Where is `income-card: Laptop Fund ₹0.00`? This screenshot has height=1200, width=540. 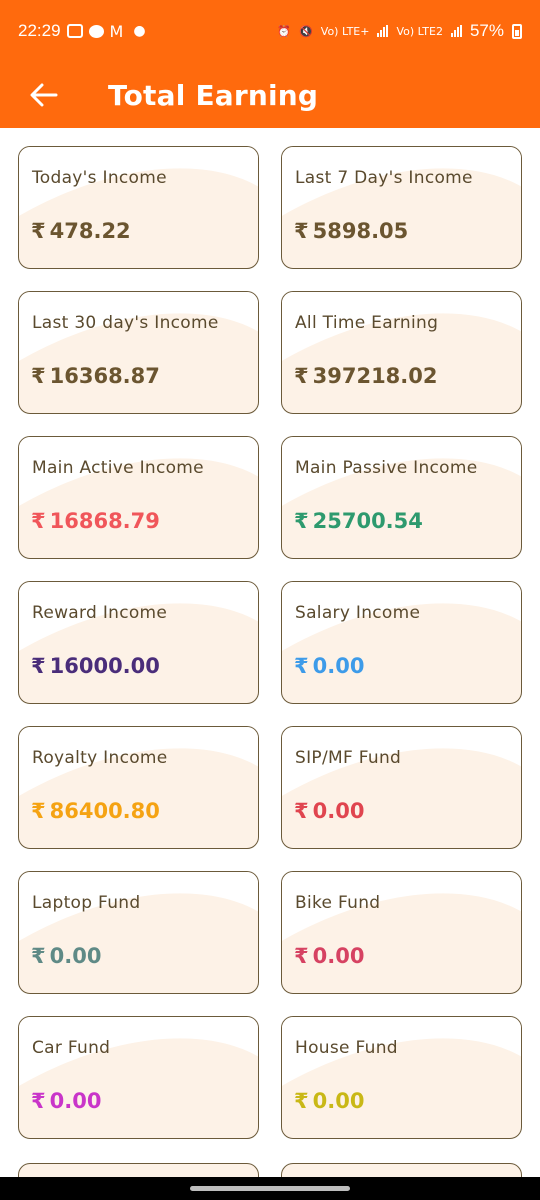 income-card: Laptop Fund ₹0.00 is located at coordinates (138, 932).